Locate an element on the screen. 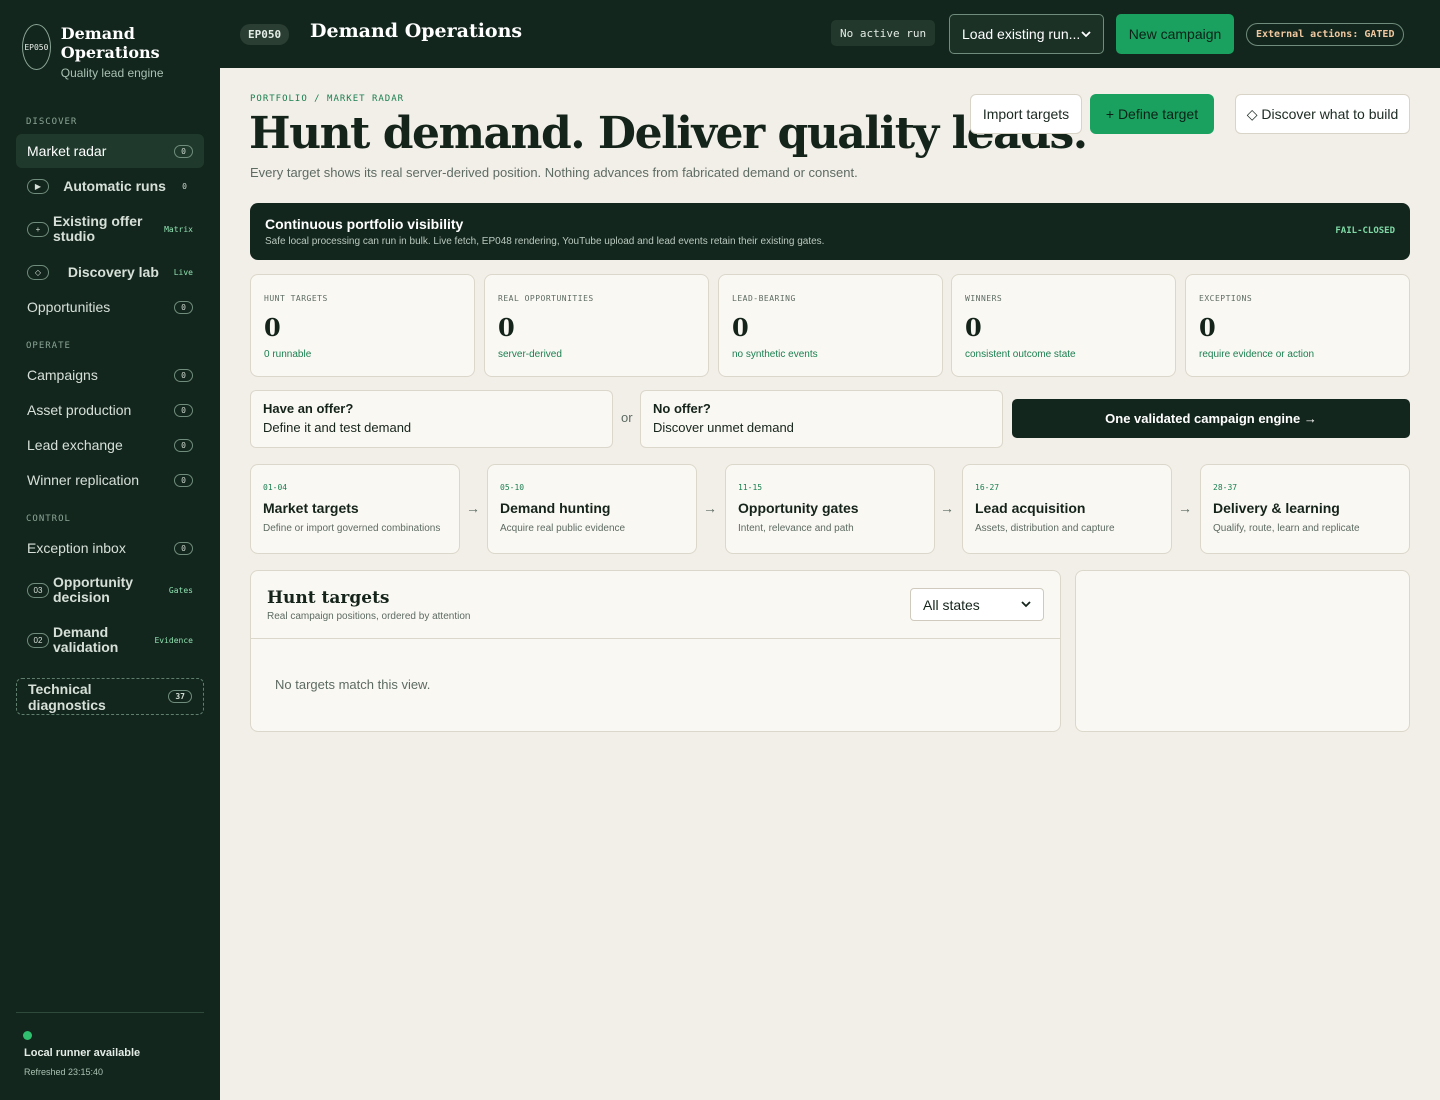 This screenshot has height=1100, width=1440. sidebar-item-opportunity-decision: 03 Opportunity decision Gates is located at coordinates (110, 590).